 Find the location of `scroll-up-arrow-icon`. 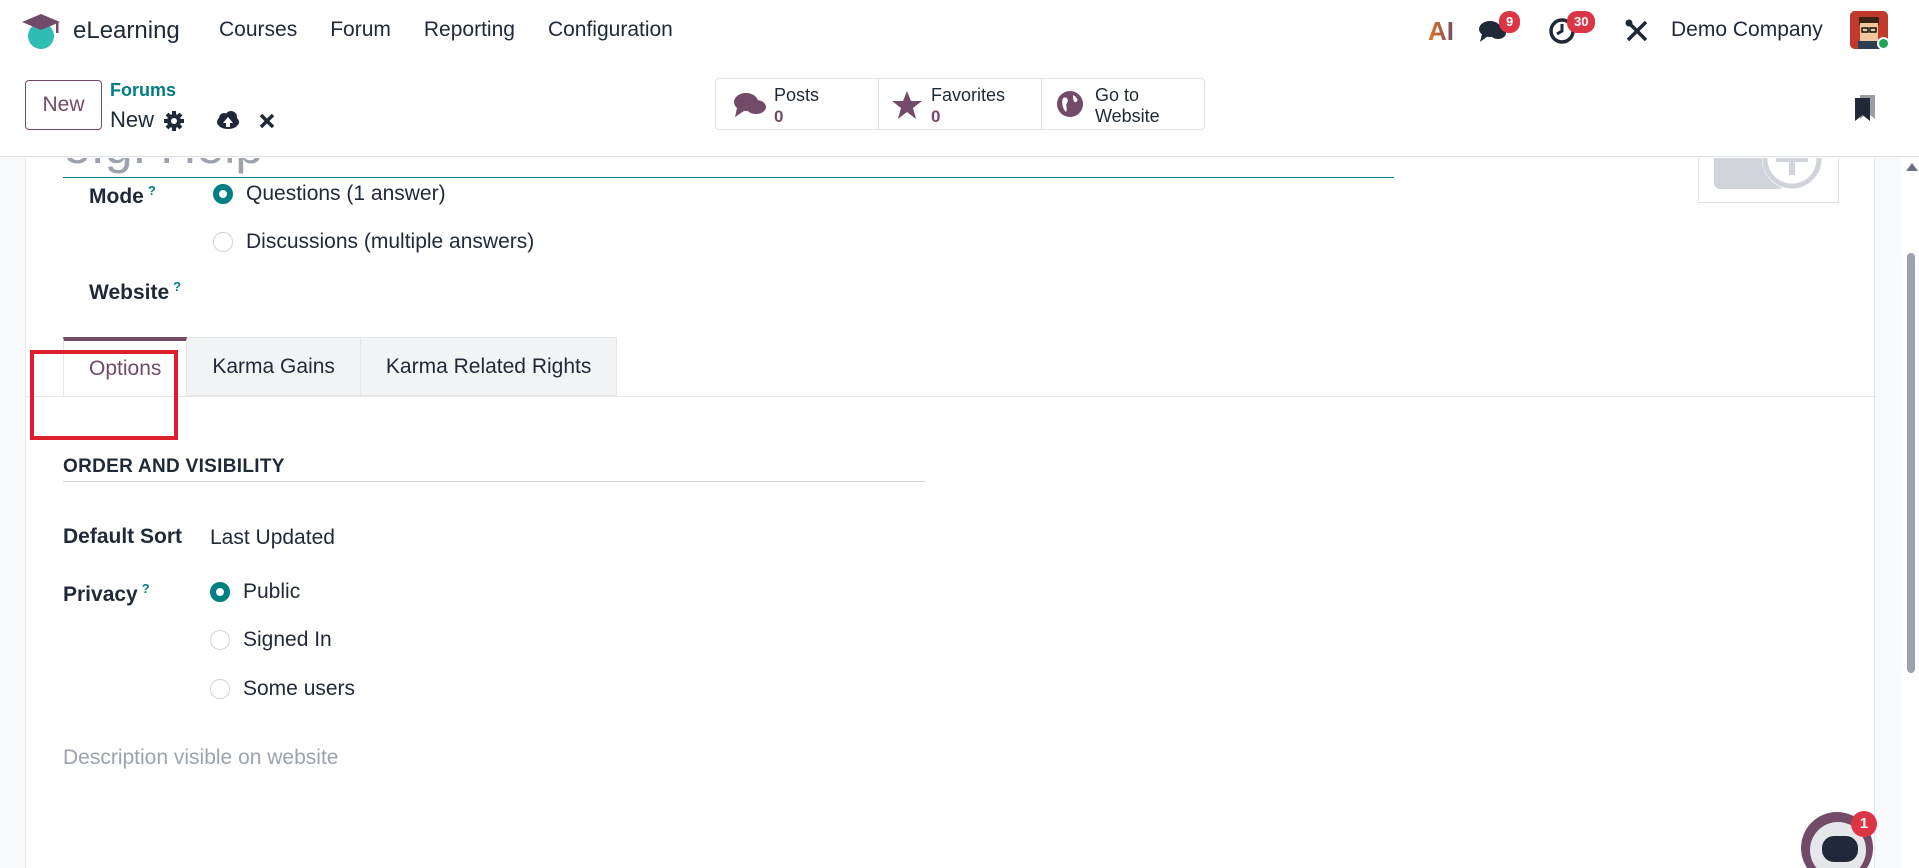

scroll-up-arrow-icon is located at coordinates (1912, 167).